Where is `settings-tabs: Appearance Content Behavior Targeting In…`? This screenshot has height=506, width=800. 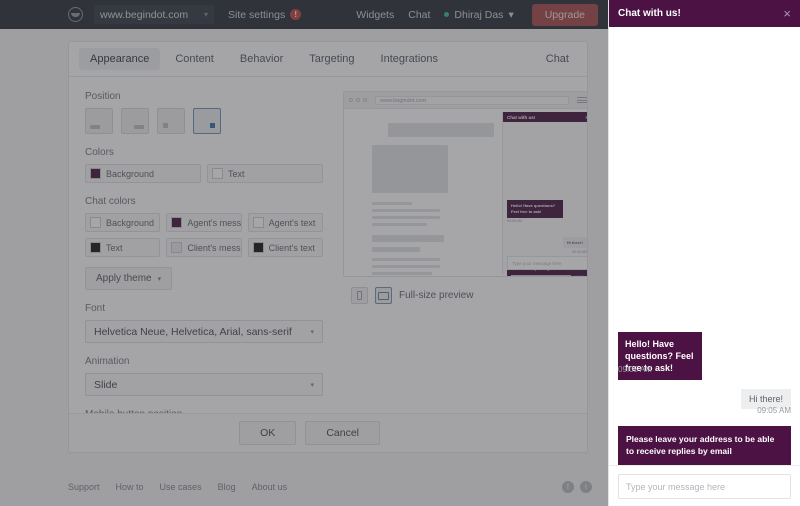
settings-tabs: Appearance Content Behavior Targeting In… is located at coordinates (328, 59).